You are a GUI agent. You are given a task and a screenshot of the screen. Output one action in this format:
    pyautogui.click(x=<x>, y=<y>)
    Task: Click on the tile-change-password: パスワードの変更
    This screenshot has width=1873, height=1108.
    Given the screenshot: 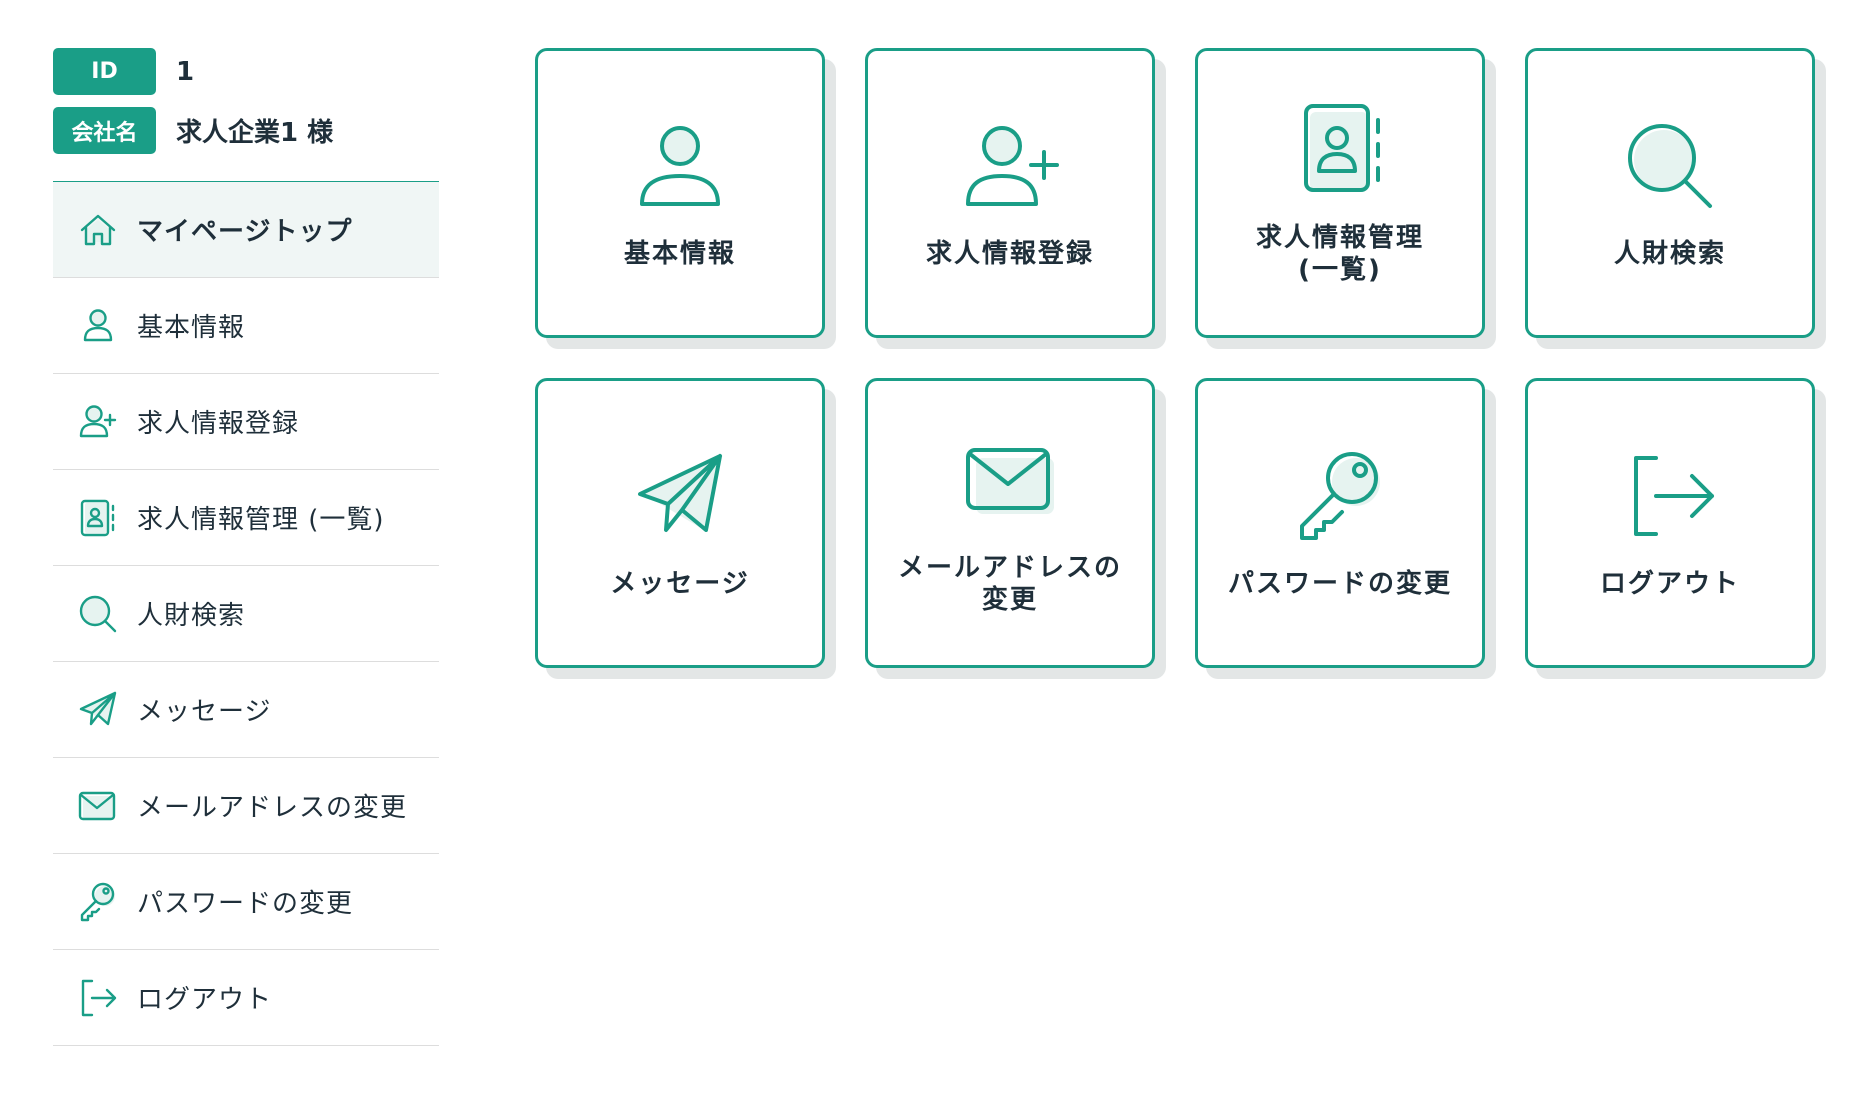 What is the action you would take?
    pyautogui.click(x=1340, y=523)
    